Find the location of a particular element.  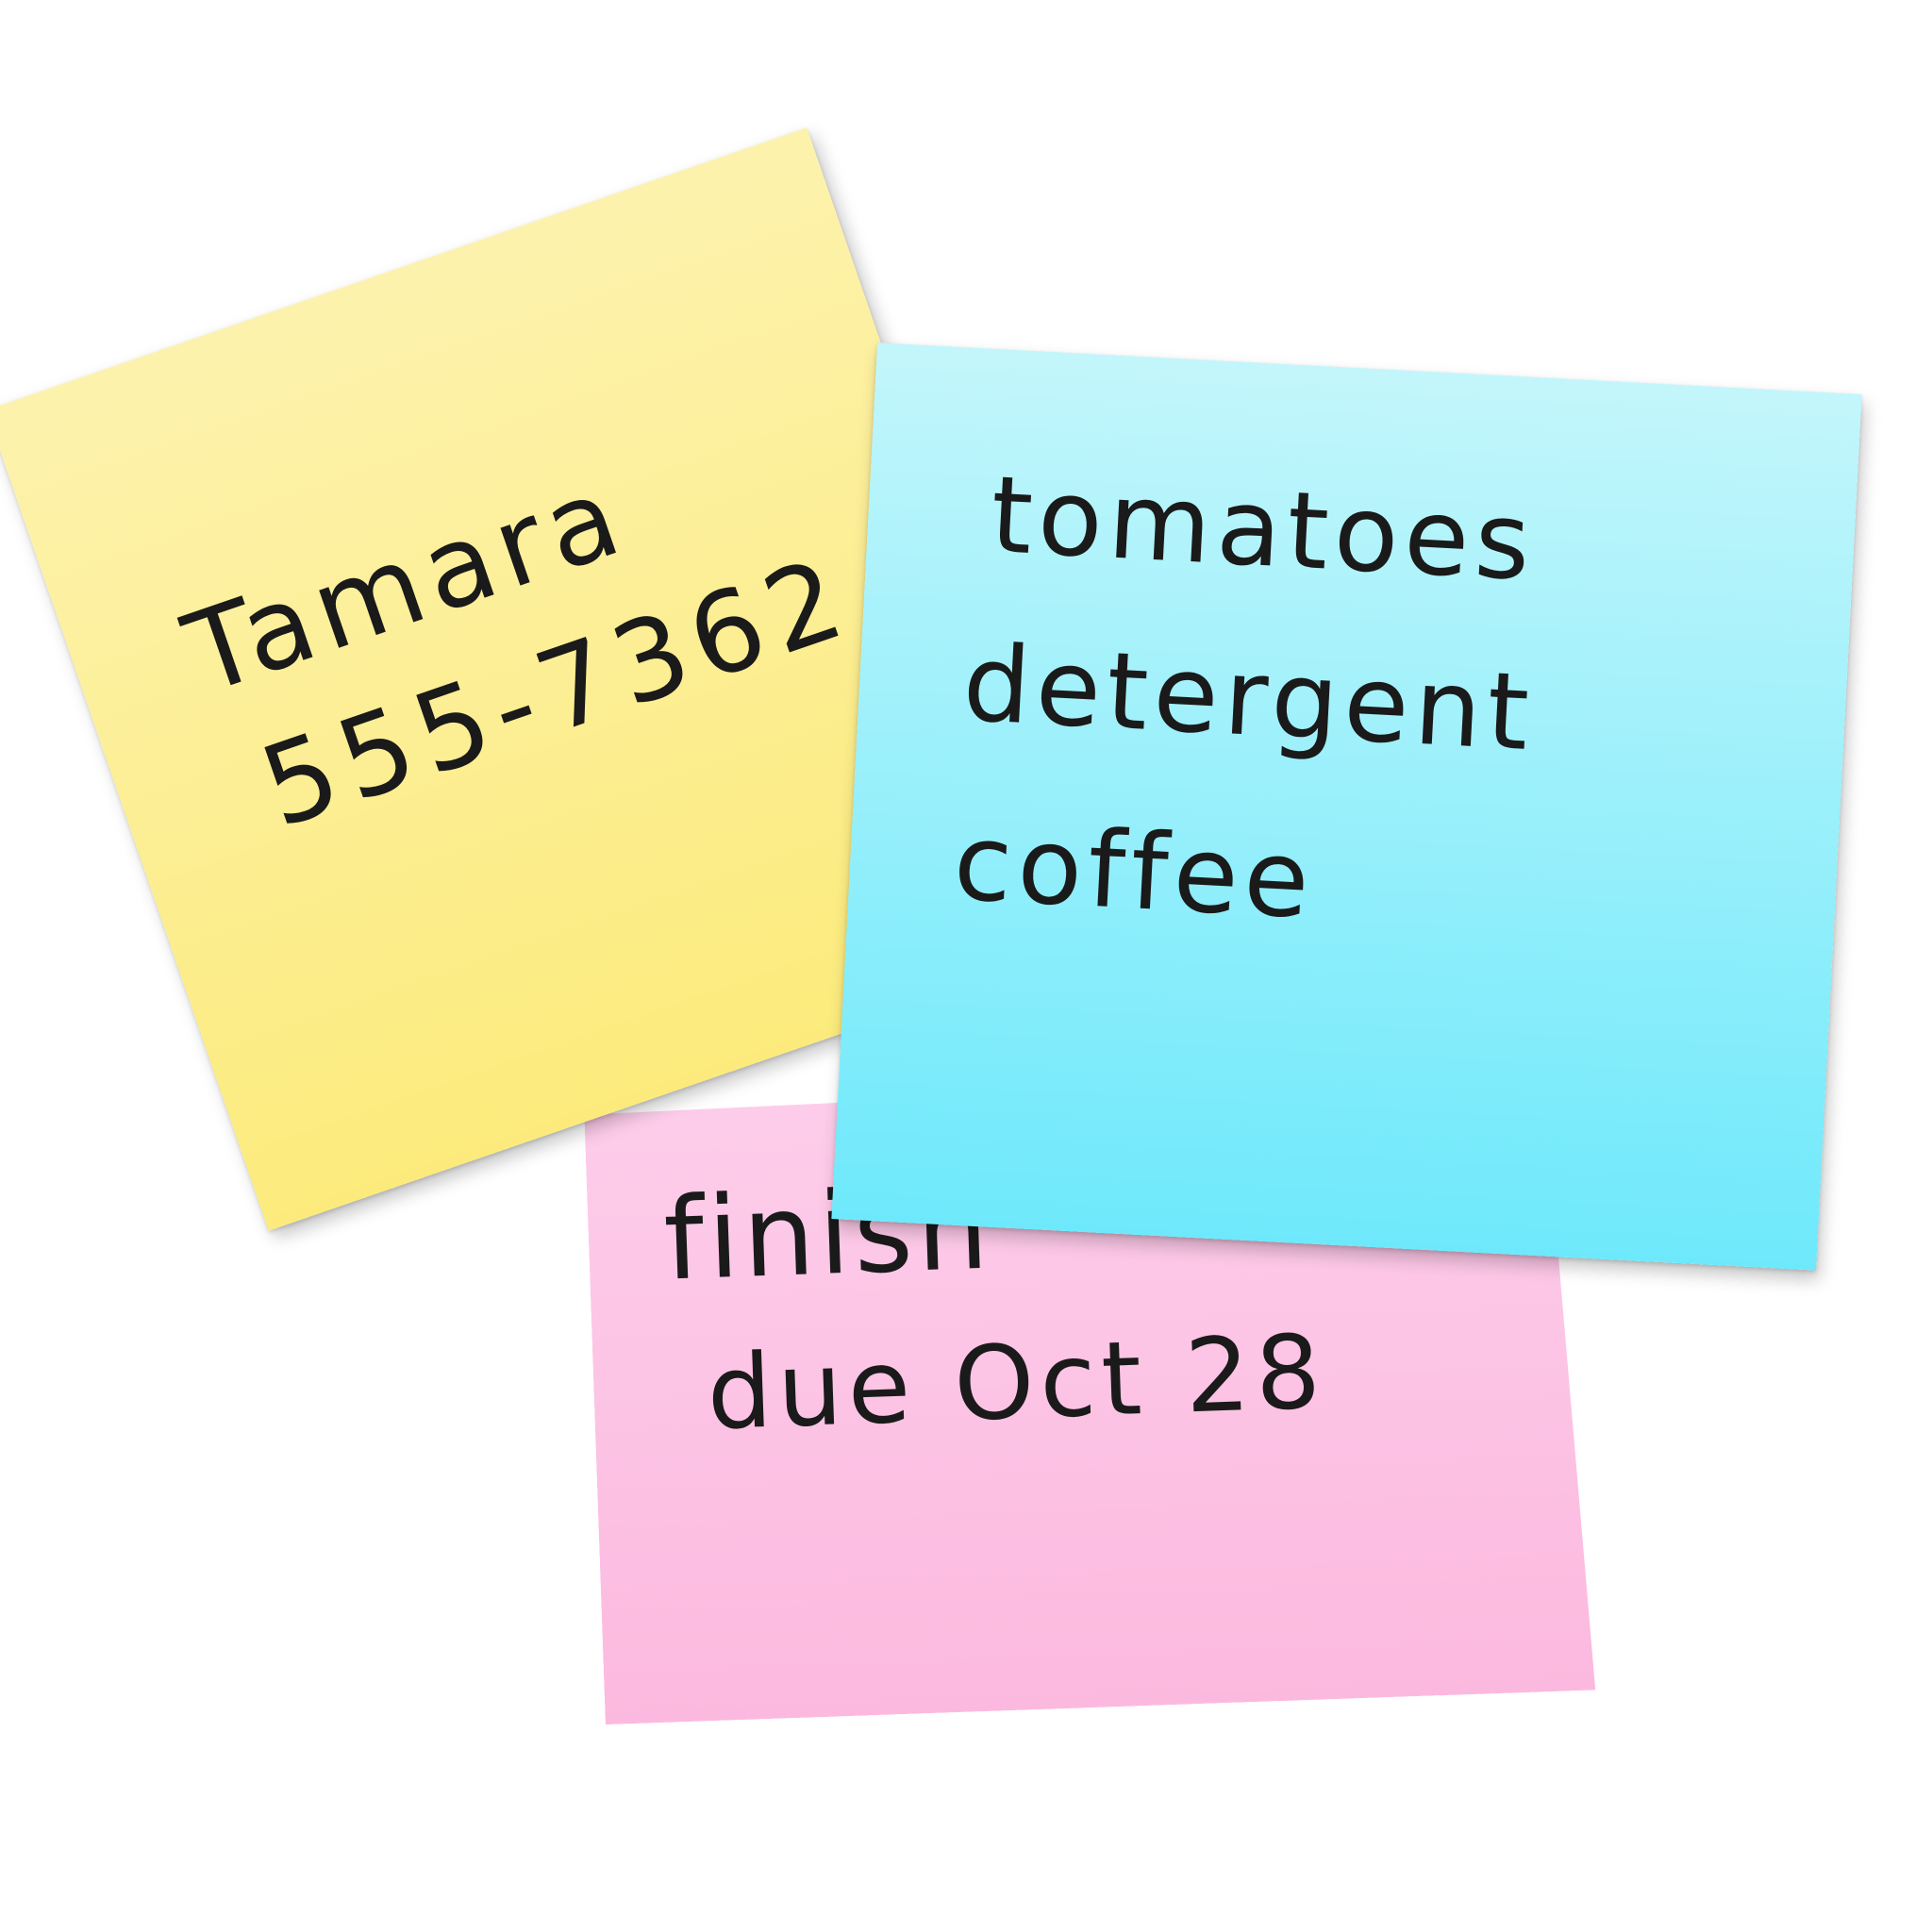

note-text-due-date: due Oct 28 is located at coordinates (1016, 1383).